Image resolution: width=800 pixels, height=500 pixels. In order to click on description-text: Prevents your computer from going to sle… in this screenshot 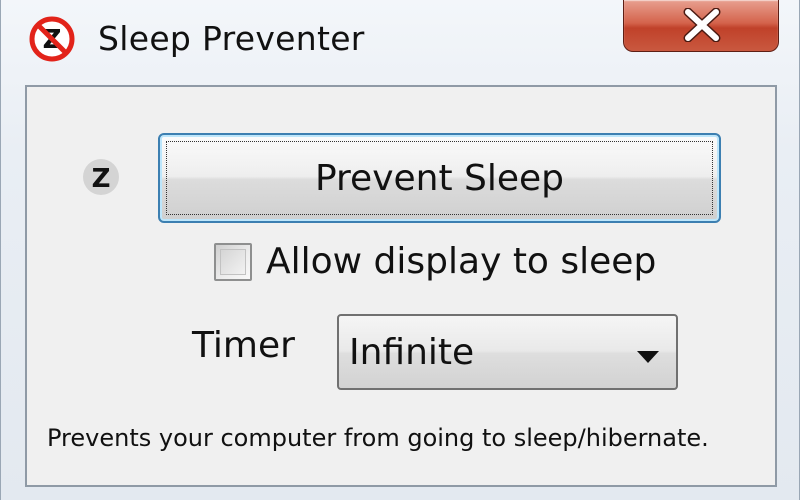, I will do `click(378, 438)`.